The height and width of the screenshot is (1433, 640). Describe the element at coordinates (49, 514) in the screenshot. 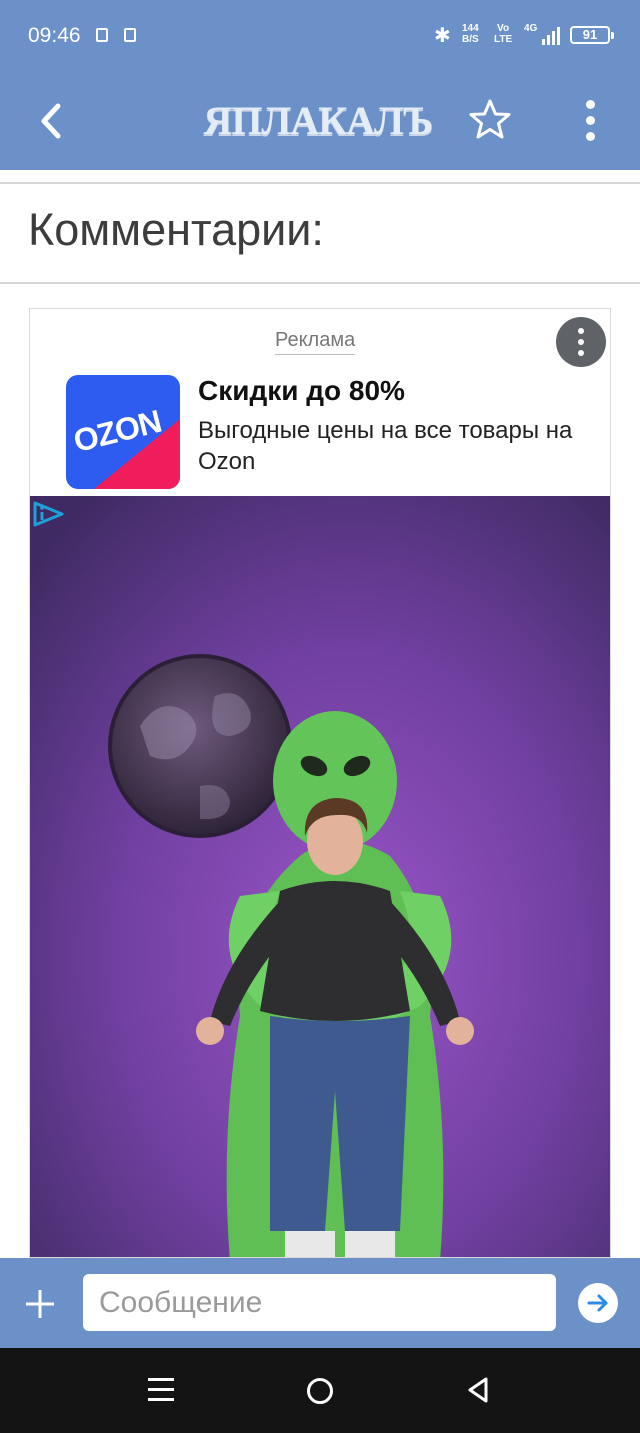

I see `ad-choices-icon` at that location.